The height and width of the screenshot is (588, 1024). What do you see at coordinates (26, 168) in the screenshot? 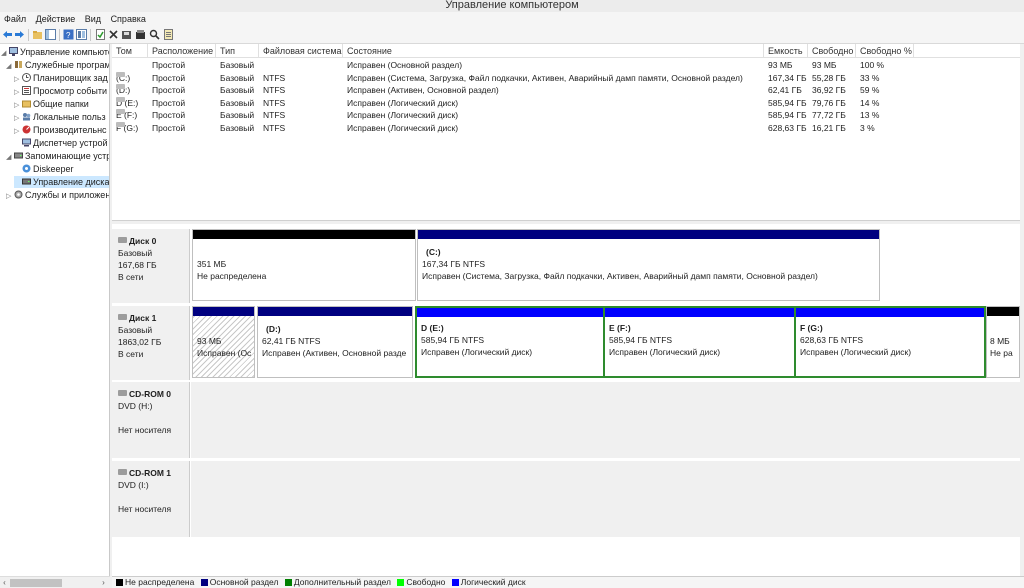
I see `diskeeper-icon` at bounding box center [26, 168].